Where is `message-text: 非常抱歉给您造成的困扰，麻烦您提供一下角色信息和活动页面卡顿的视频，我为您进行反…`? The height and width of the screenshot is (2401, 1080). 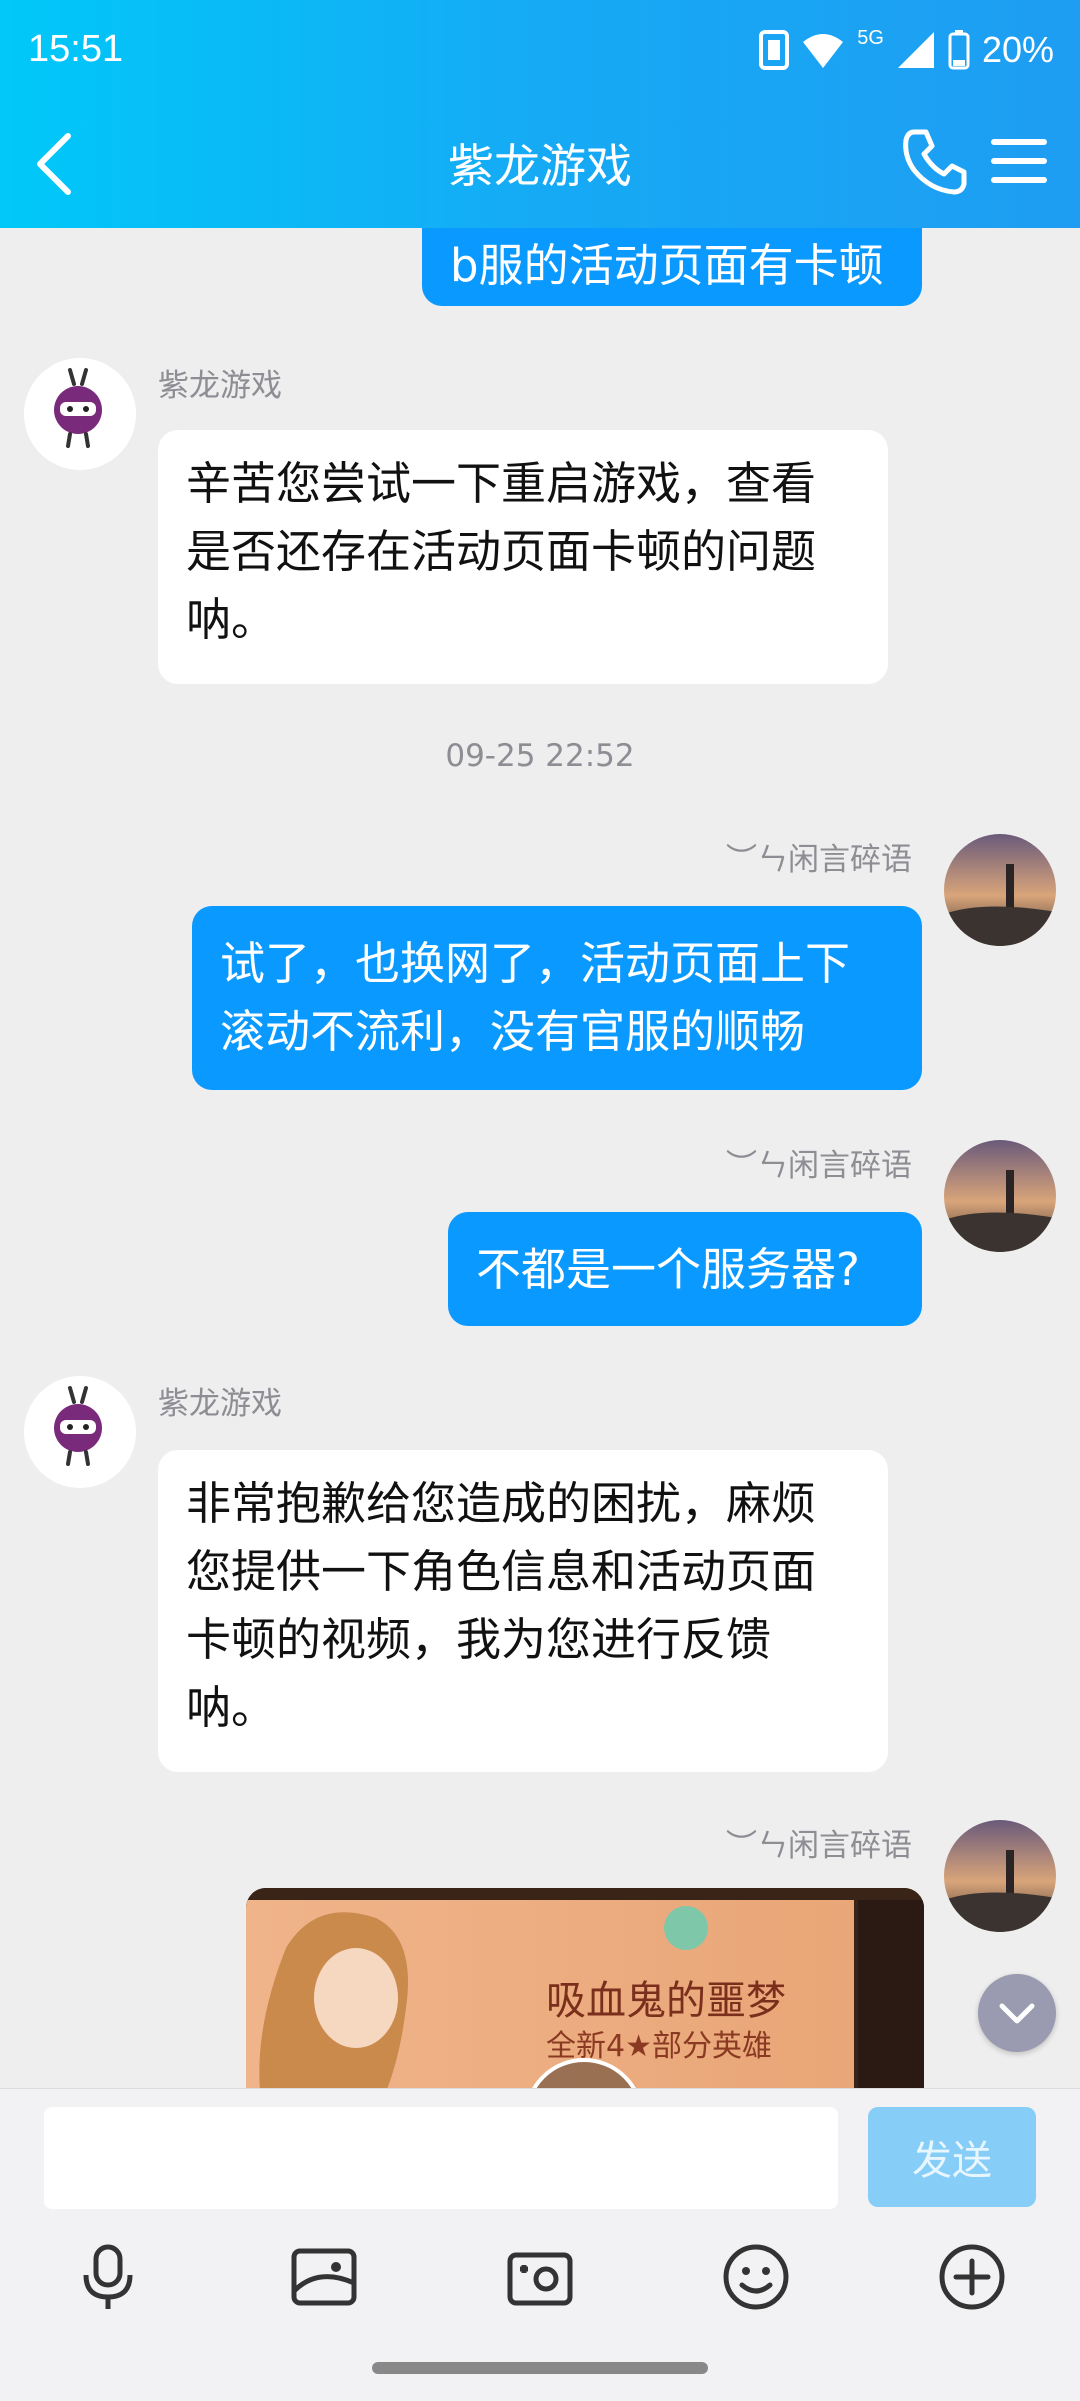
message-text: 非常抱歉给您造成的困扰，麻烦您提供一下角色信息和活动页面卡顿的视频，我为您进行反… is located at coordinates (501, 1605).